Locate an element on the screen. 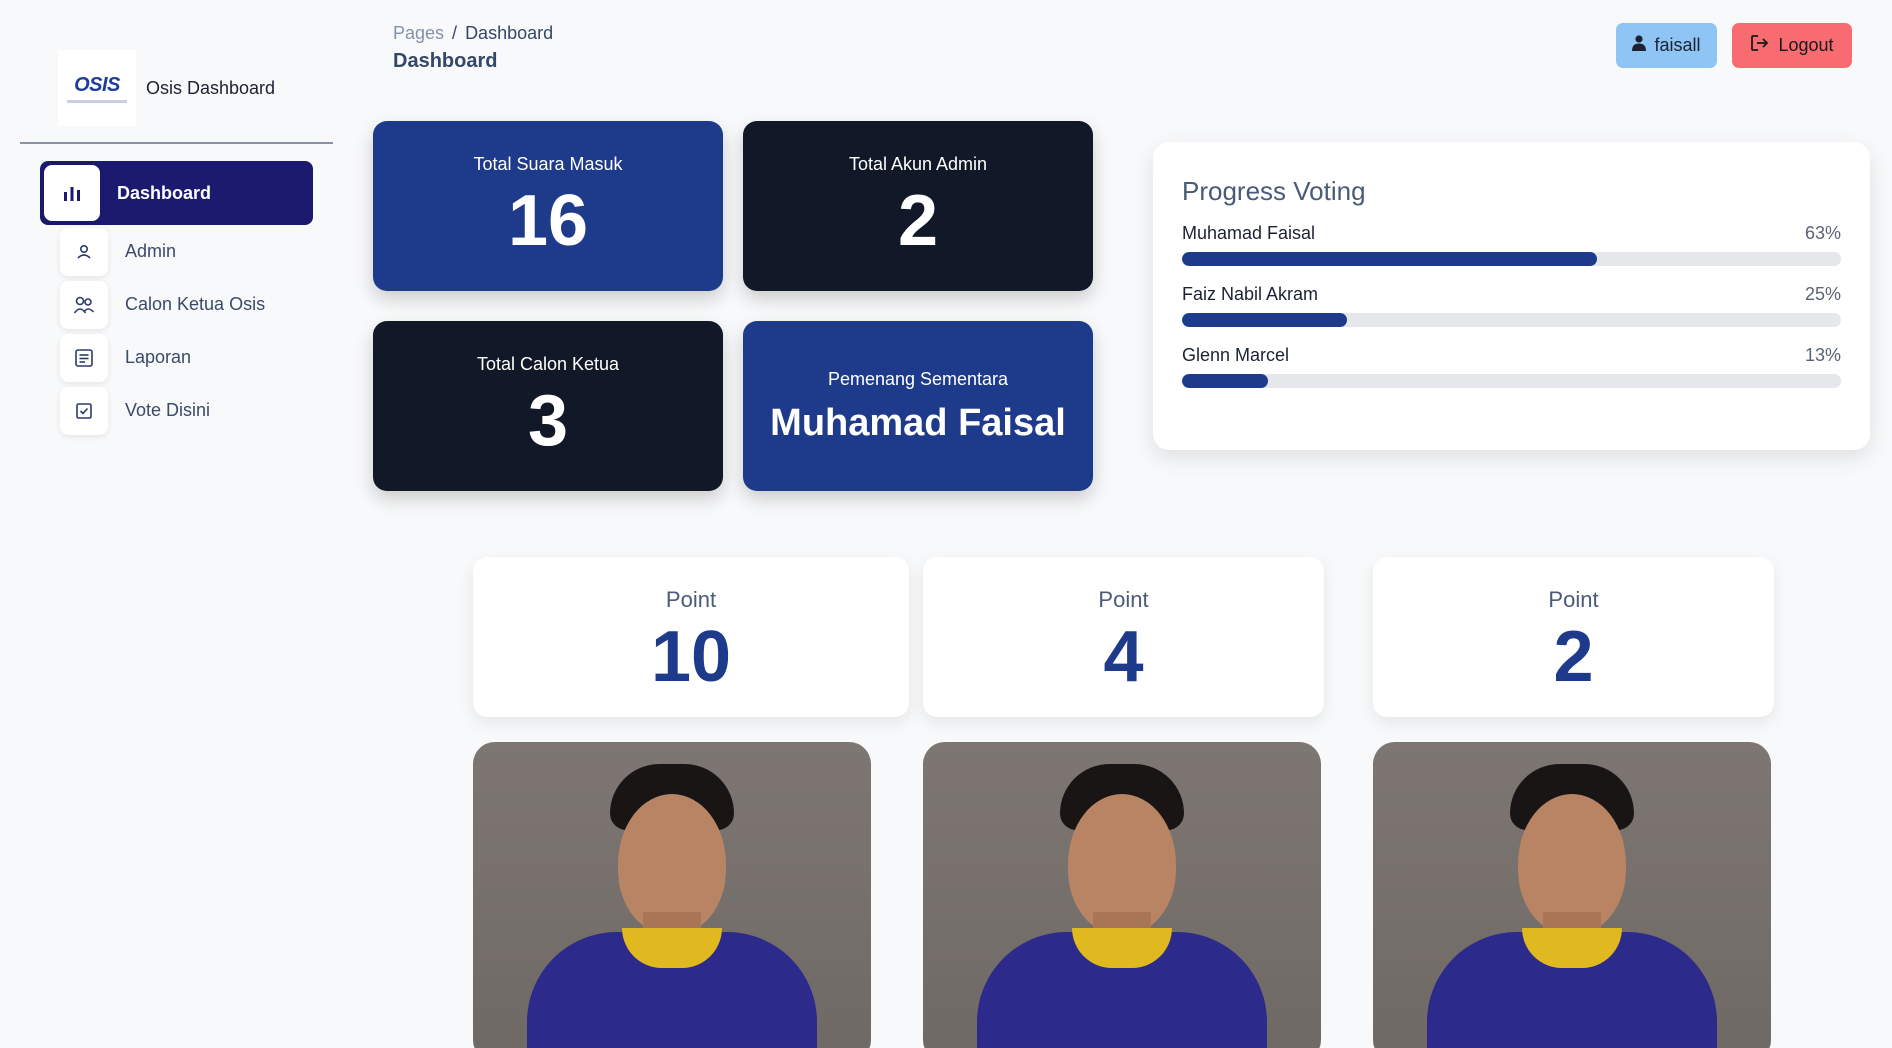 This screenshot has width=1892, height=1048. logo-underline is located at coordinates (97, 101).